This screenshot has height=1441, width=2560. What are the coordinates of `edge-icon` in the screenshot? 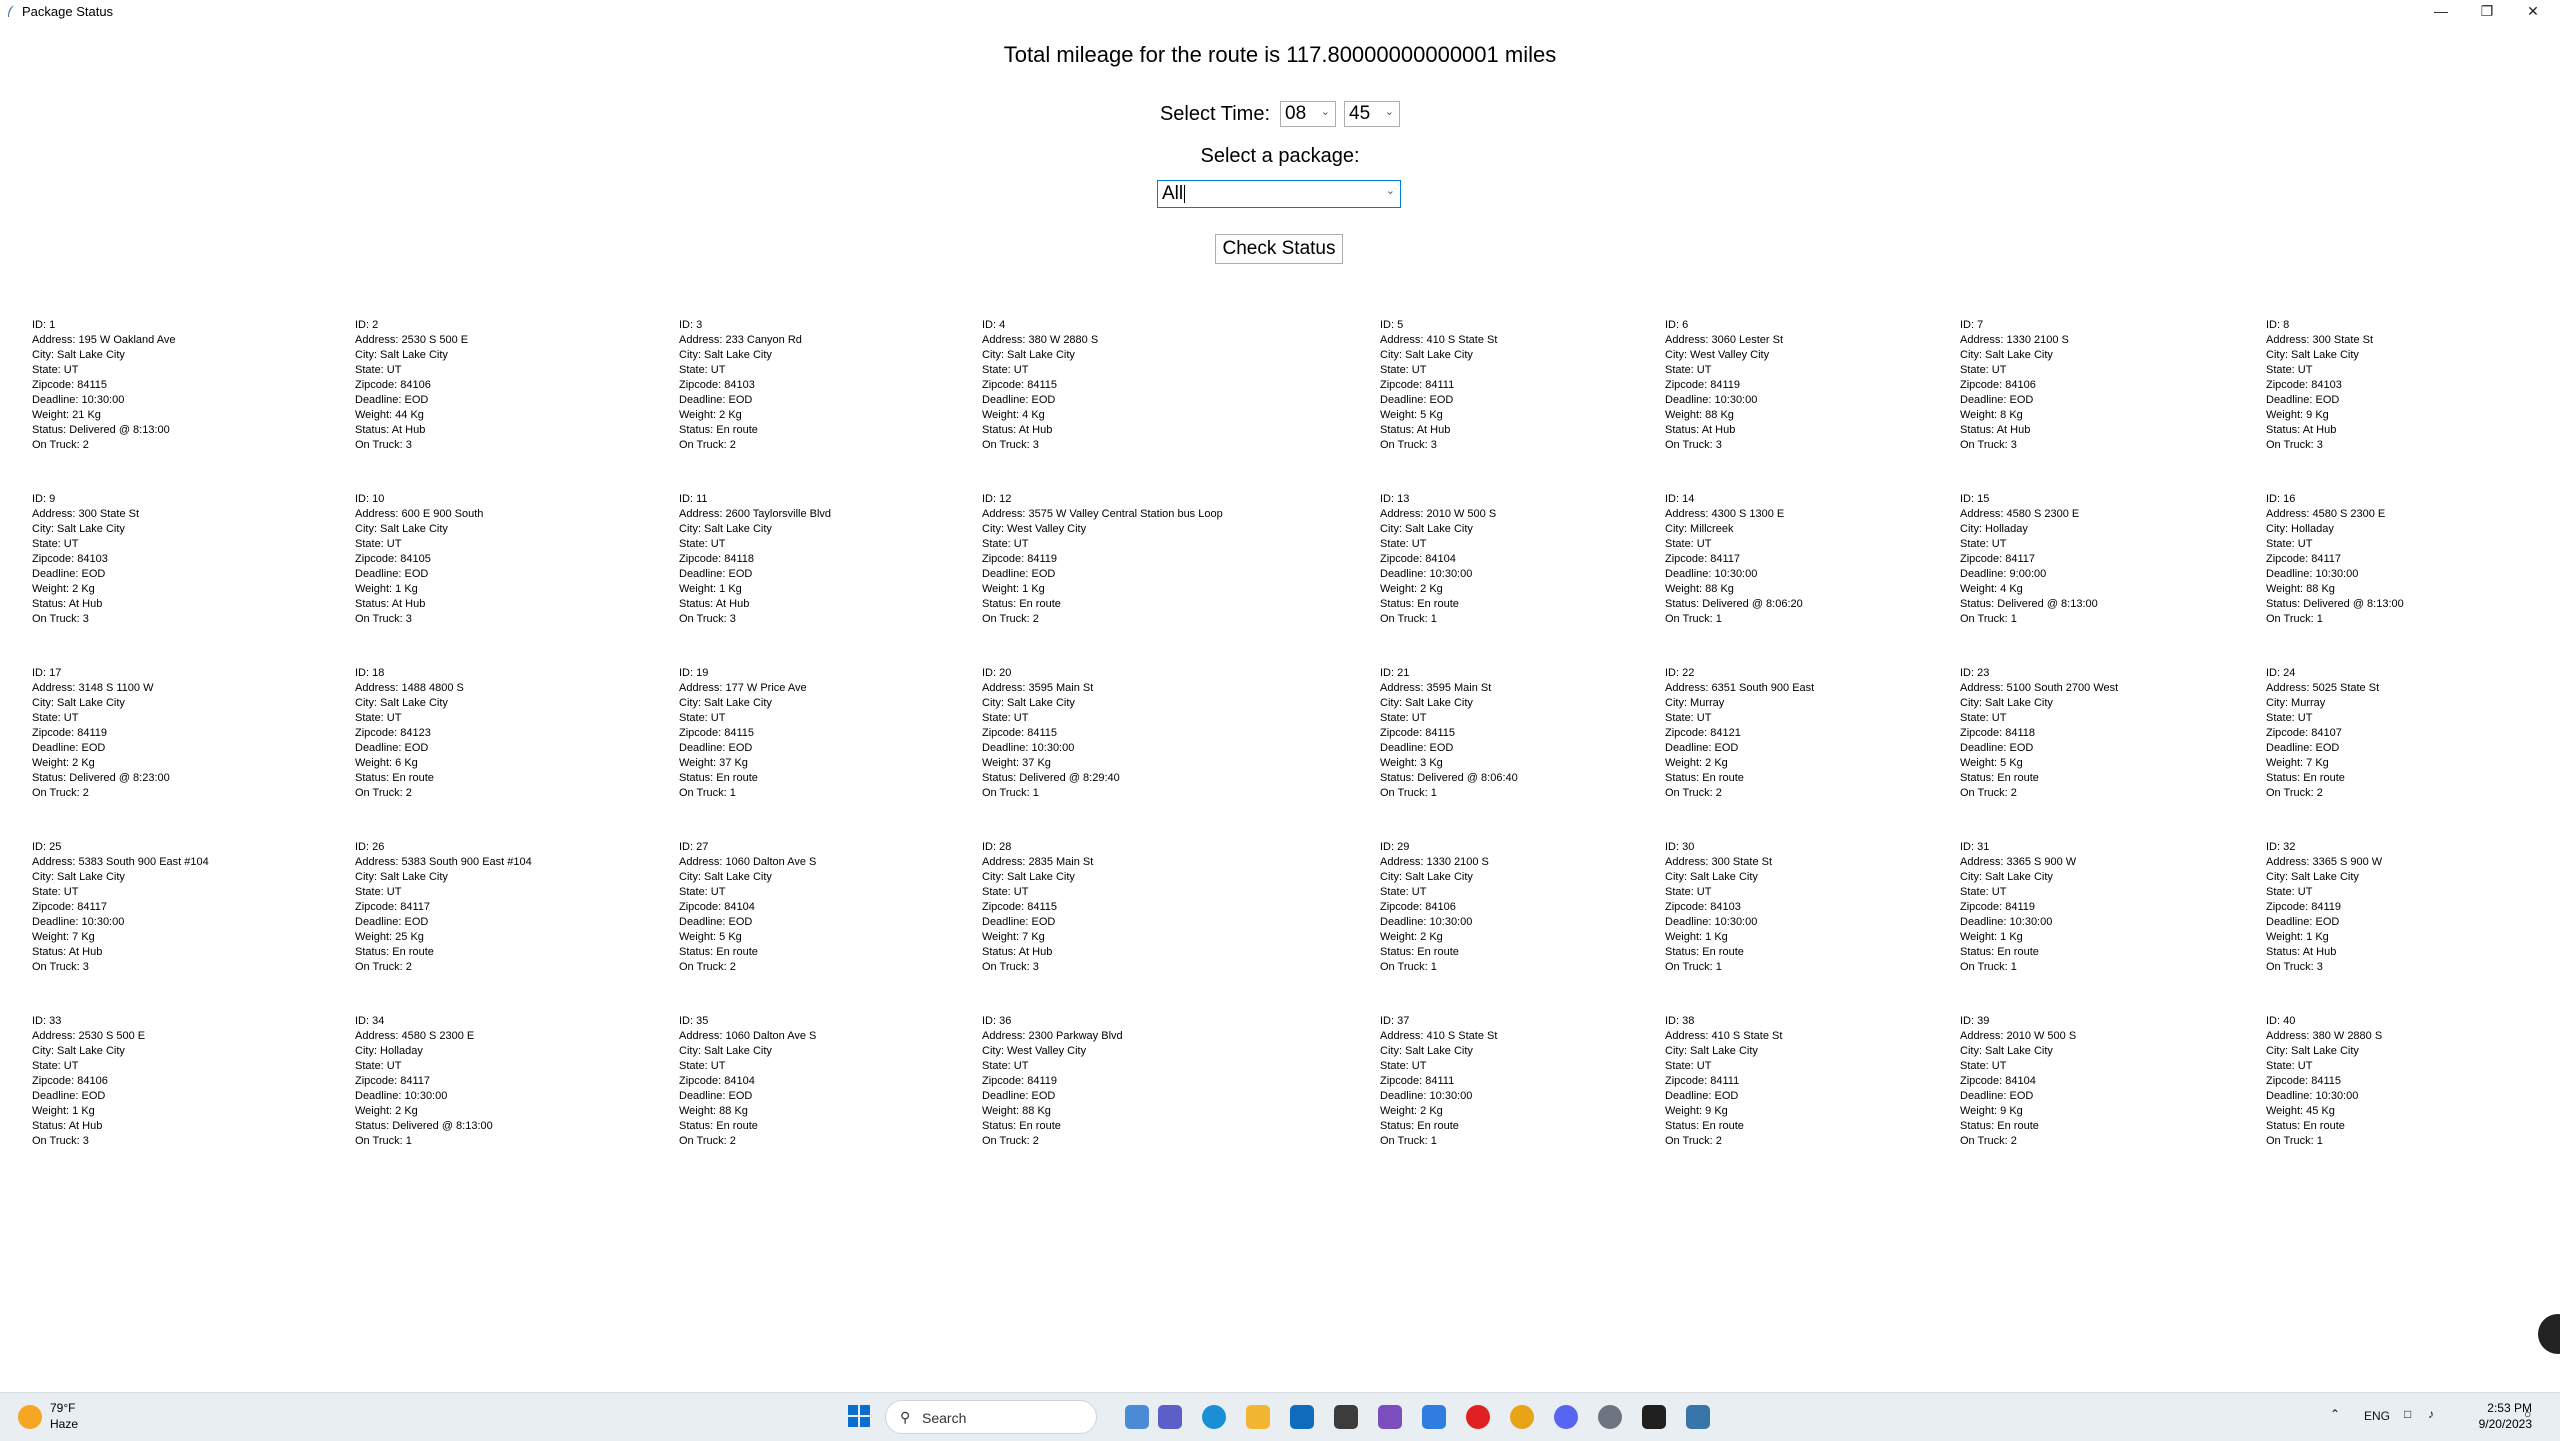 It's located at (1214, 1417).